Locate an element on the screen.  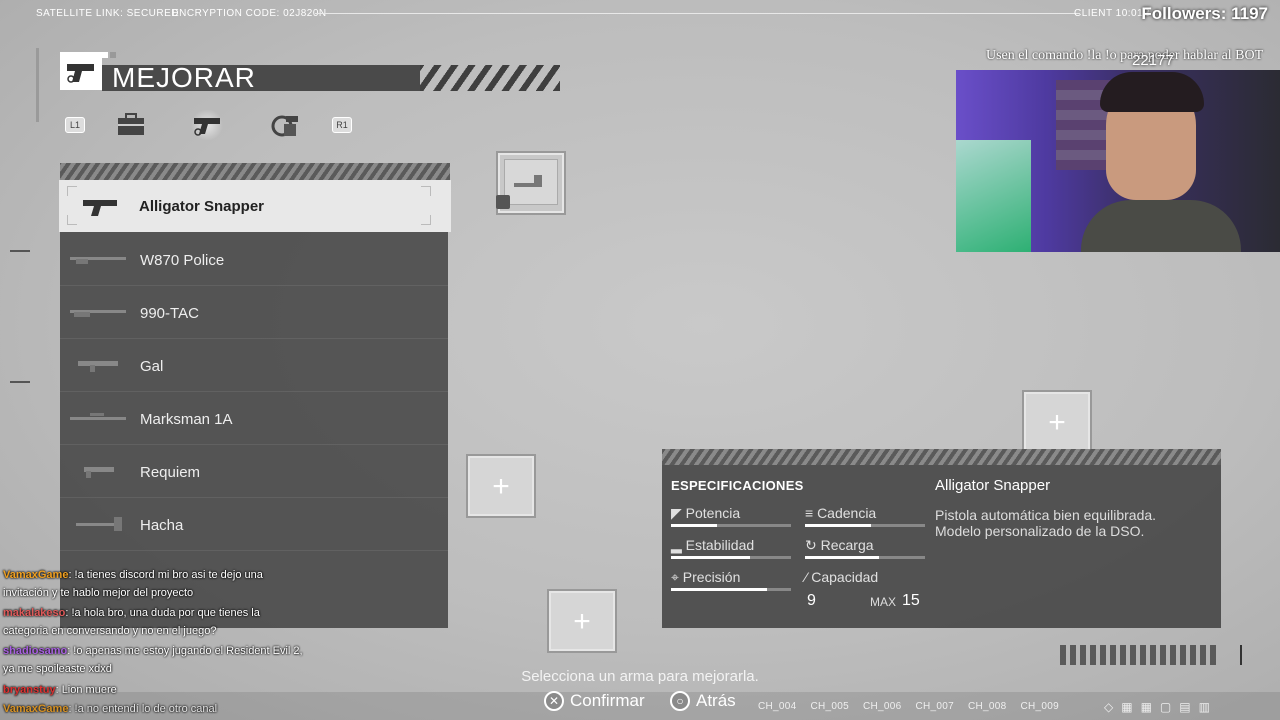
page-title: MEJORAR is located at coordinates (184, 77).